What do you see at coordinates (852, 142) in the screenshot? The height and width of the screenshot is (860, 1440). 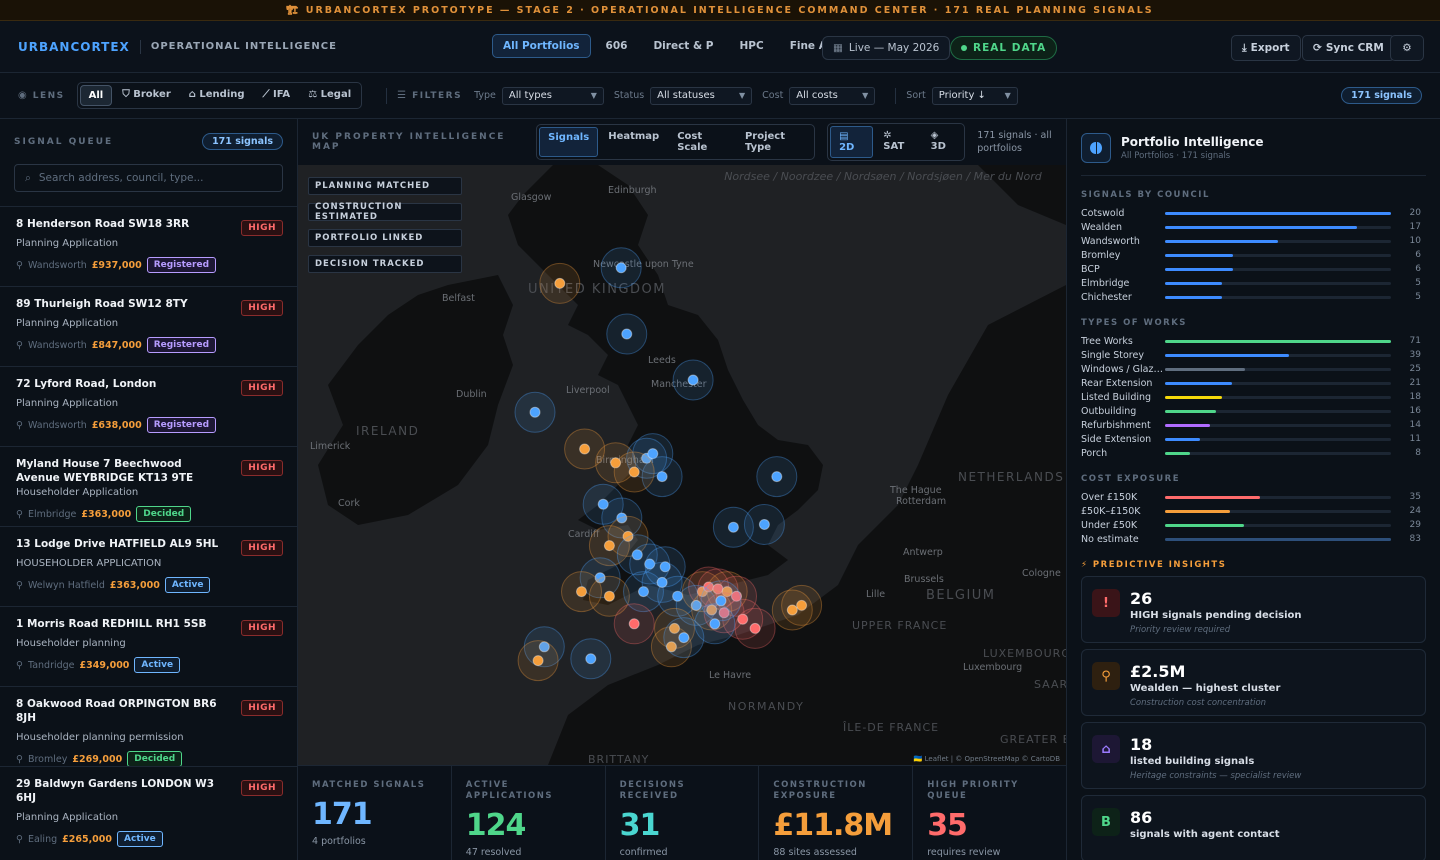 I see `view-2d: ▤ 2D` at bounding box center [852, 142].